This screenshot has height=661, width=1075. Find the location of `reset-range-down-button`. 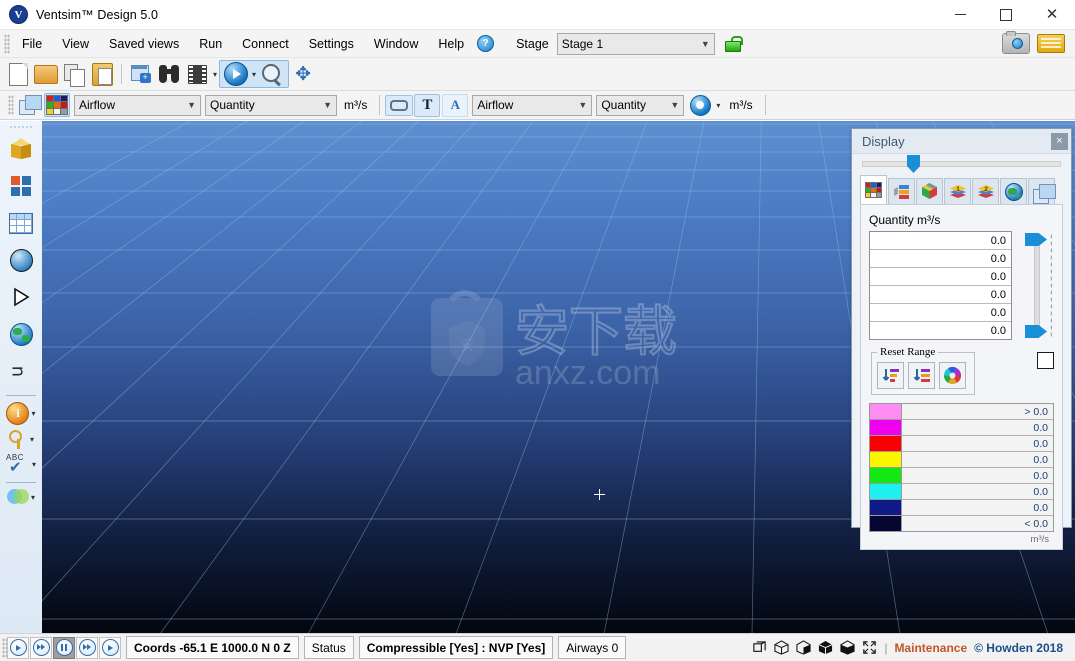

reset-range-down-button is located at coordinates (890, 375).